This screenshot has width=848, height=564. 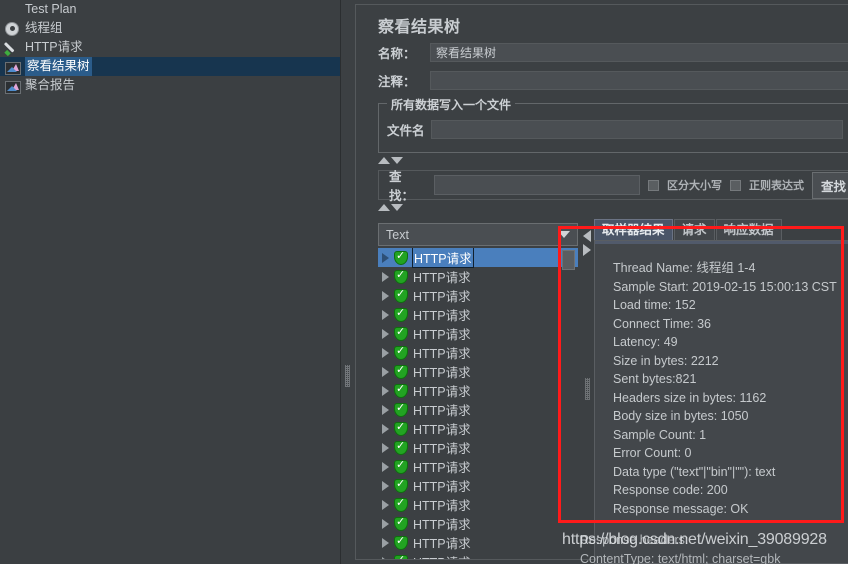 I want to click on collapse-toggle-file, so click(x=390, y=160).